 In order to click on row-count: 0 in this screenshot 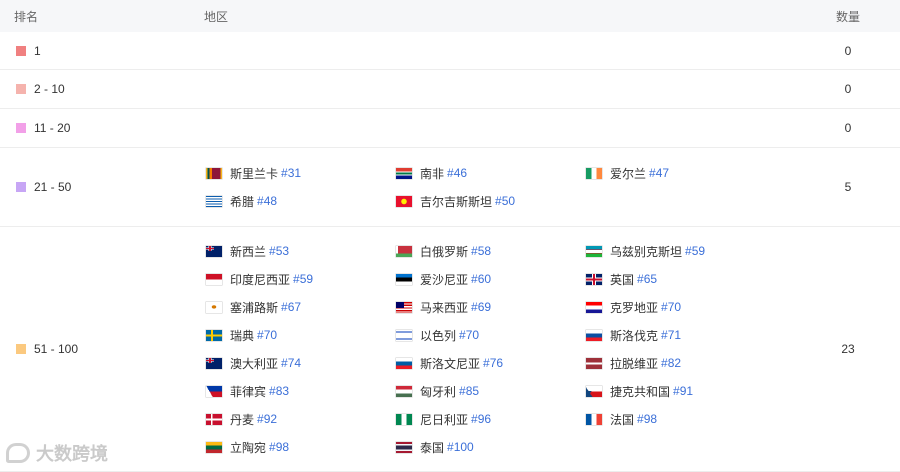, I will do `click(848, 89)`.